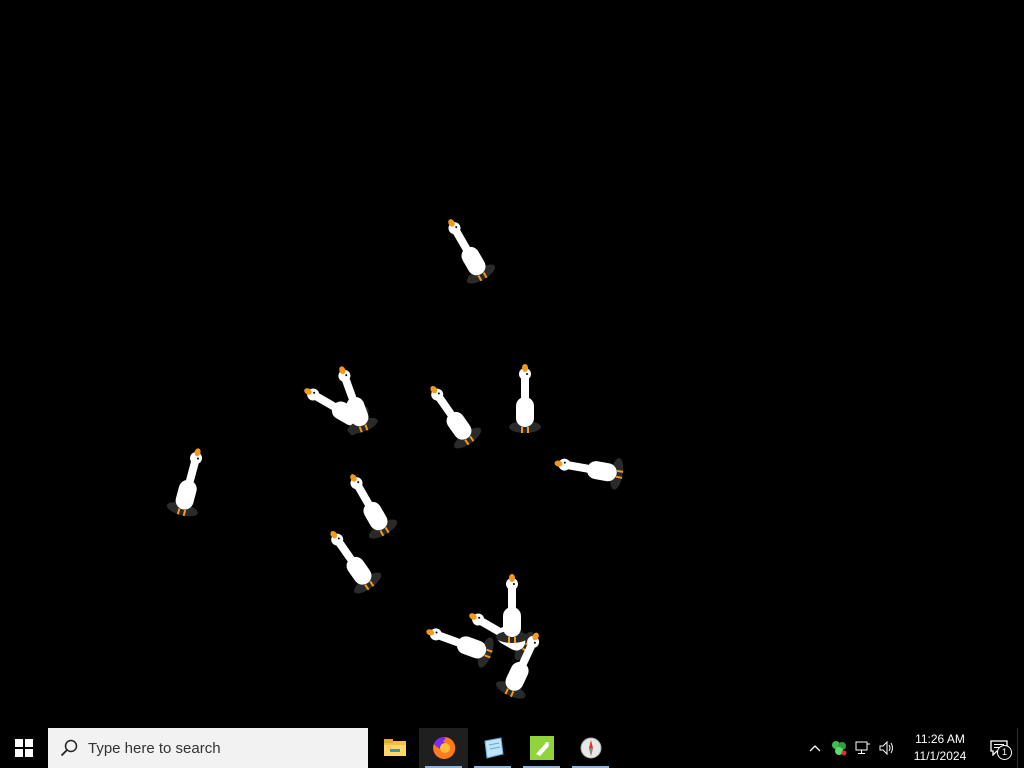 The width and height of the screenshot is (1024, 768). Describe the element at coordinates (69, 748) in the screenshot. I see `search-icon` at that location.